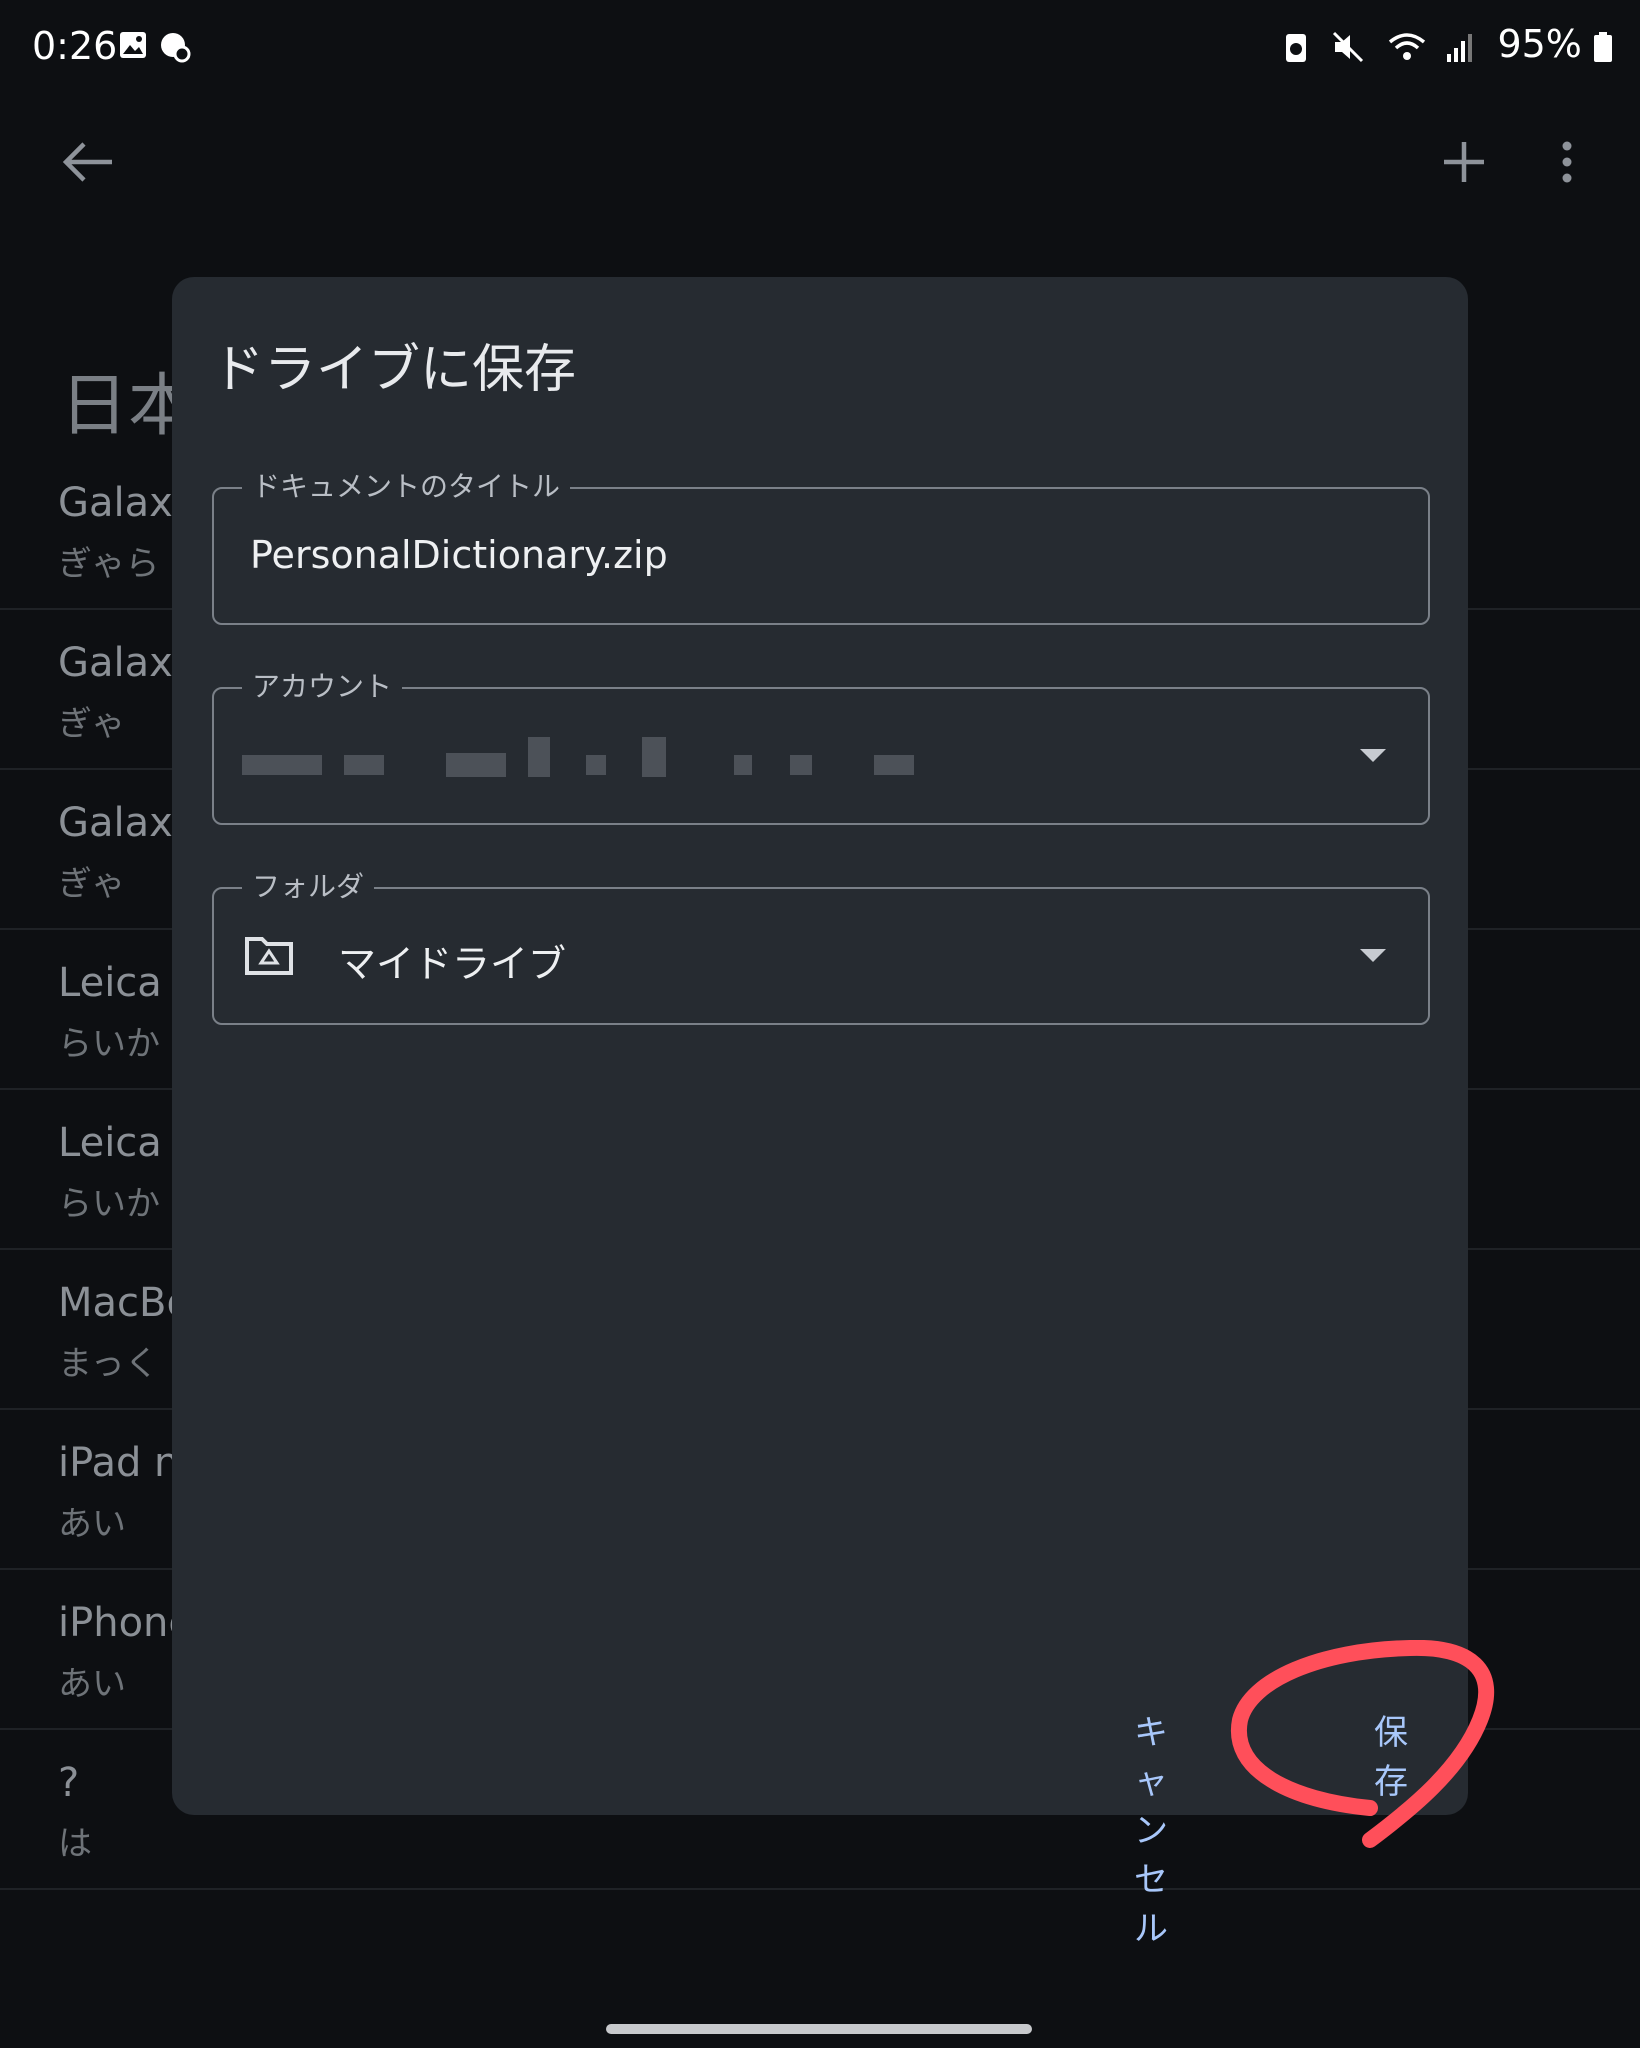 The image size is (1640, 2048). What do you see at coordinates (308, 885) in the screenshot?
I see `folder-label: フォルダ` at bounding box center [308, 885].